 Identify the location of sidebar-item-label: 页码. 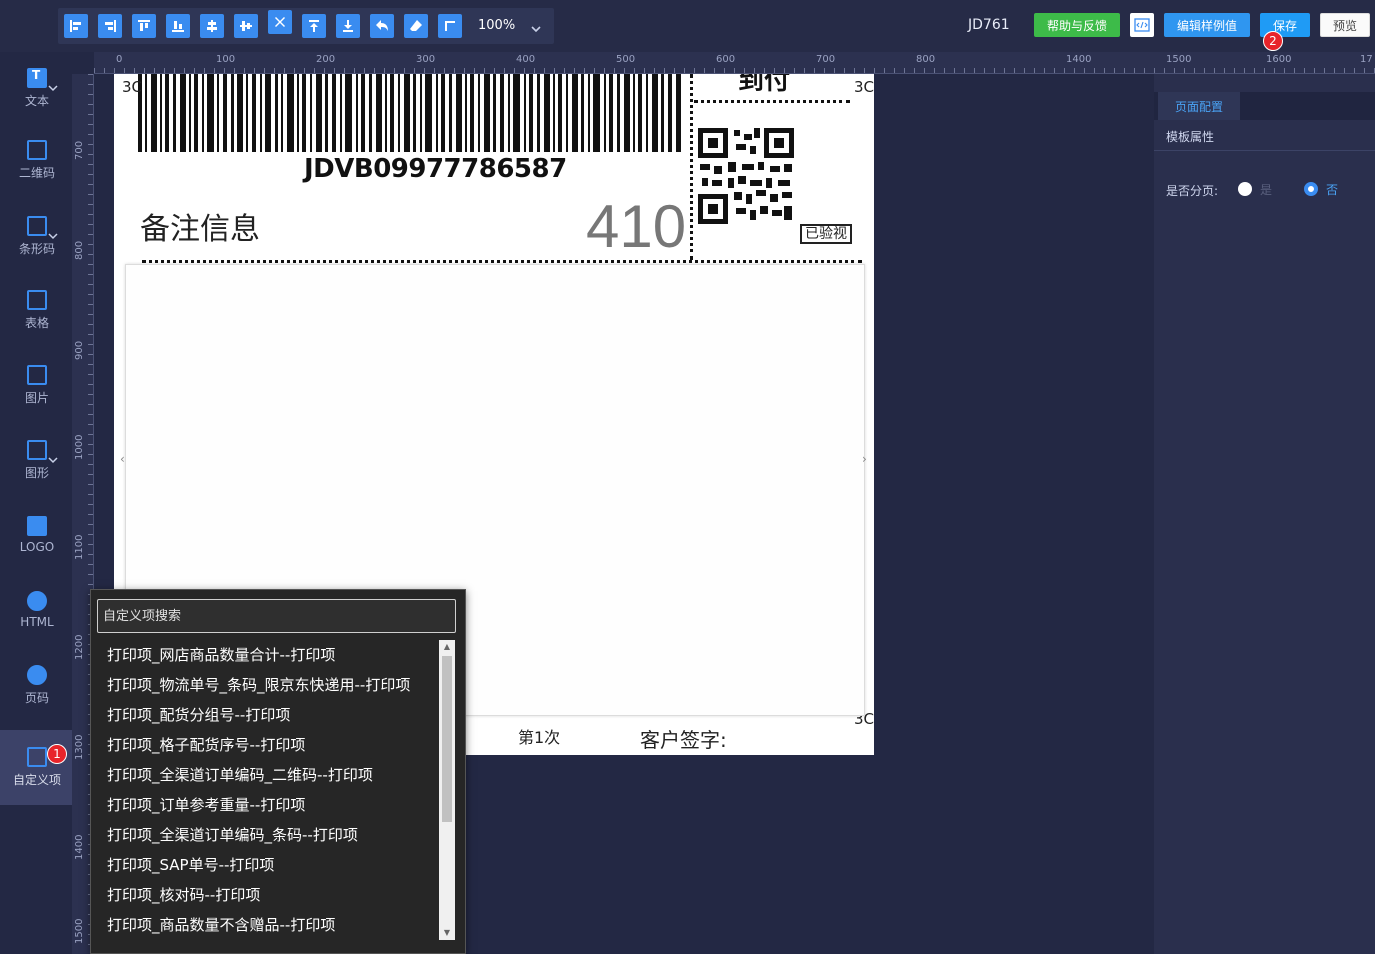
(36, 697).